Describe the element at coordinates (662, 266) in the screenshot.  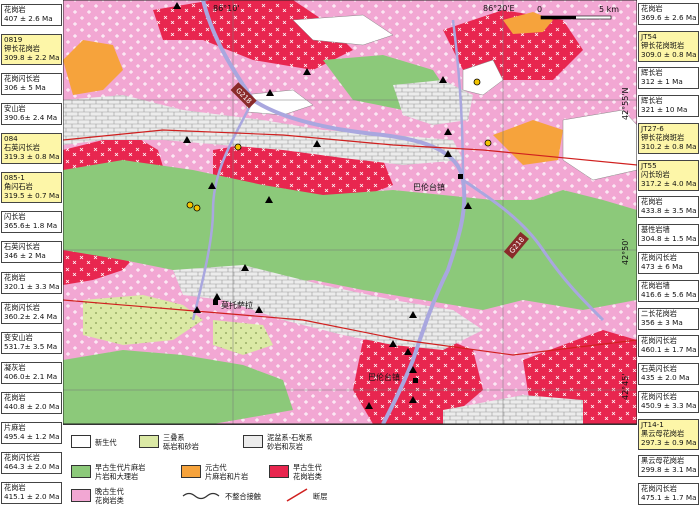
I see `age-value: 473 ± 6 Ma` at that location.